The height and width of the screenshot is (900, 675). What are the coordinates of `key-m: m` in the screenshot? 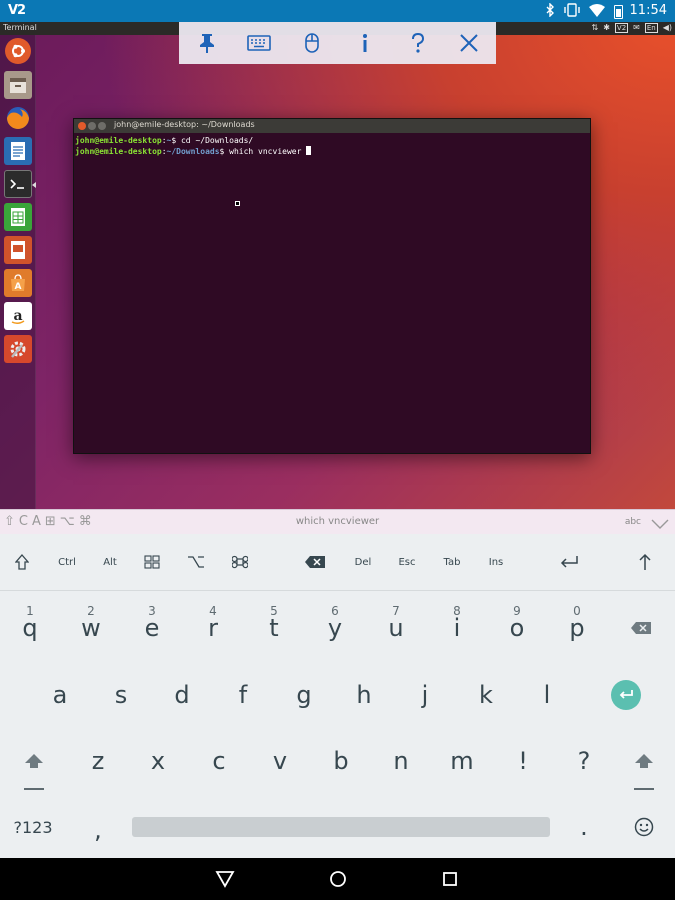 It's located at (462, 761).